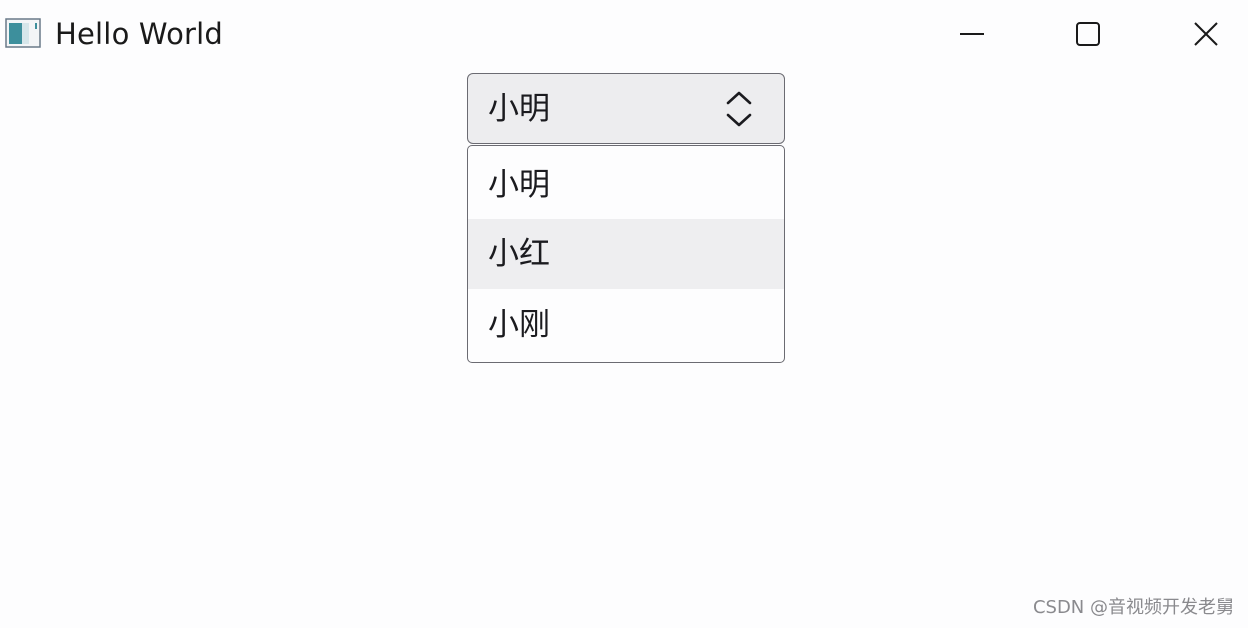  I want to click on minimize-button, so click(972, 34).